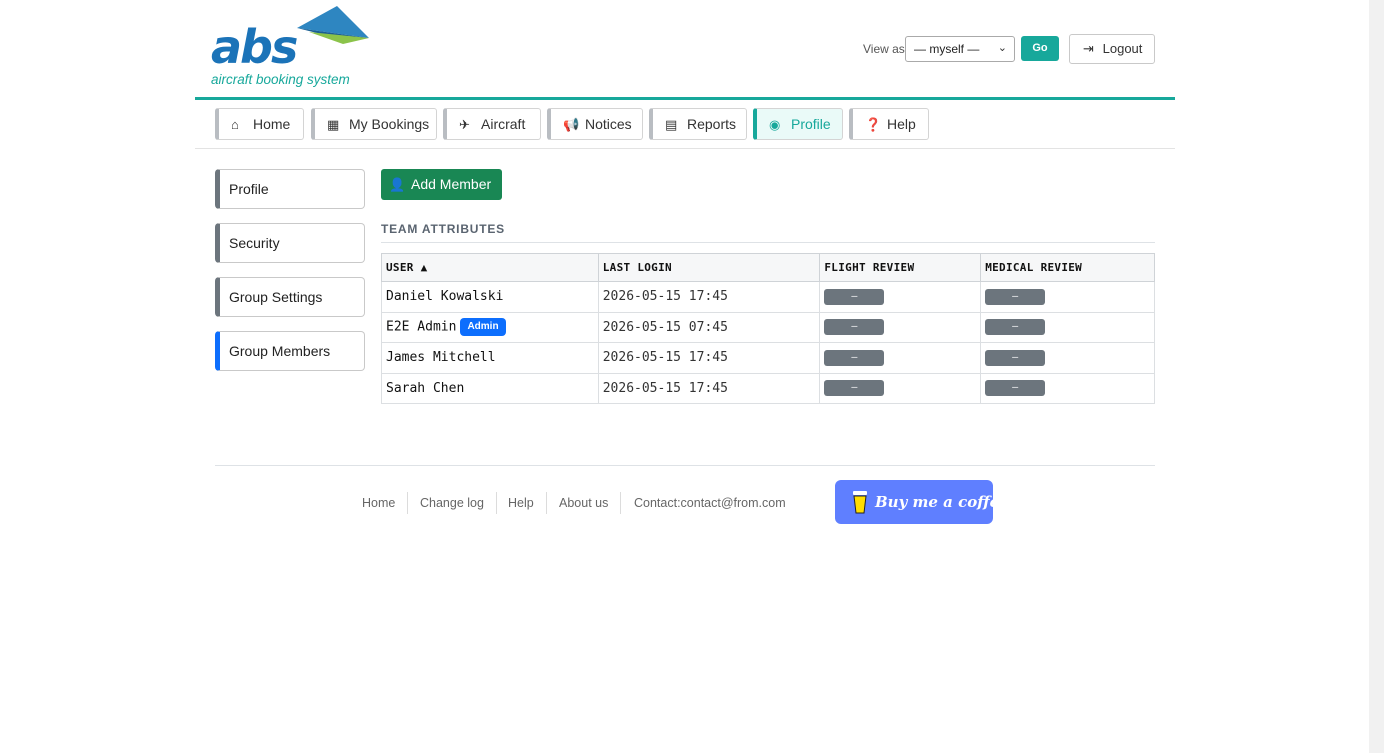 Image resolution: width=1384 pixels, height=753 pixels. What do you see at coordinates (768, 232) in the screenshot?
I see `section-title: TEAM ATTRIBUTES` at bounding box center [768, 232].